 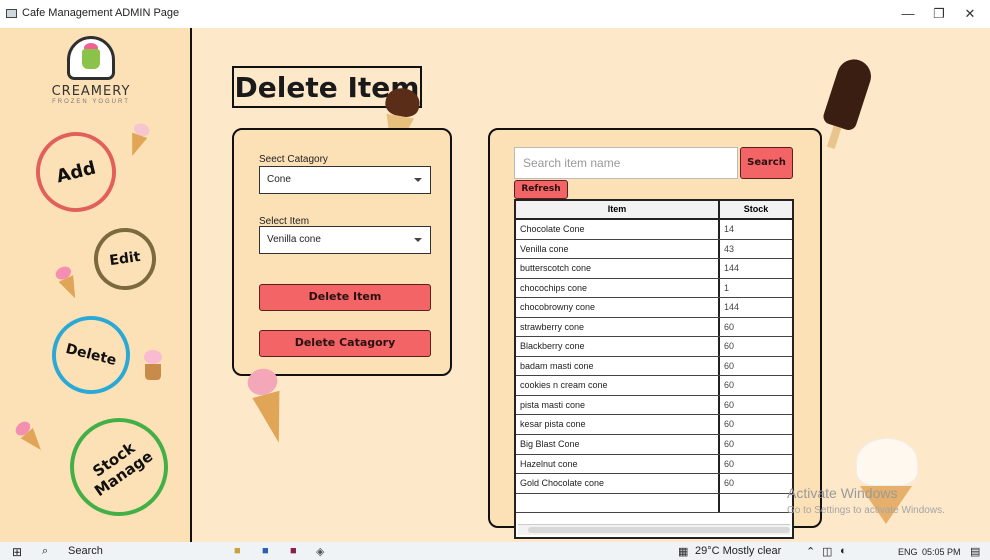 I want to click on table-row: cookies n cream cone 60, so click(x=654, y=386).